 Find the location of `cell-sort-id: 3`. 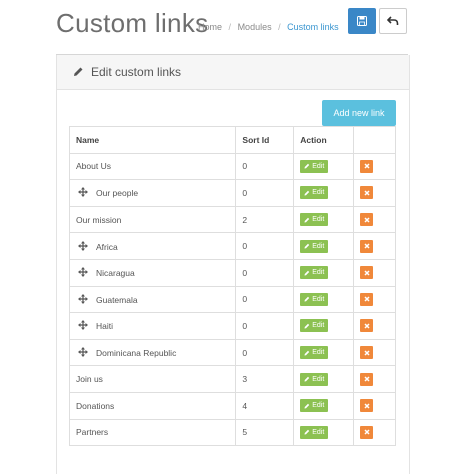

cell-sort-id: 3 is located at coordinates (265, 379).